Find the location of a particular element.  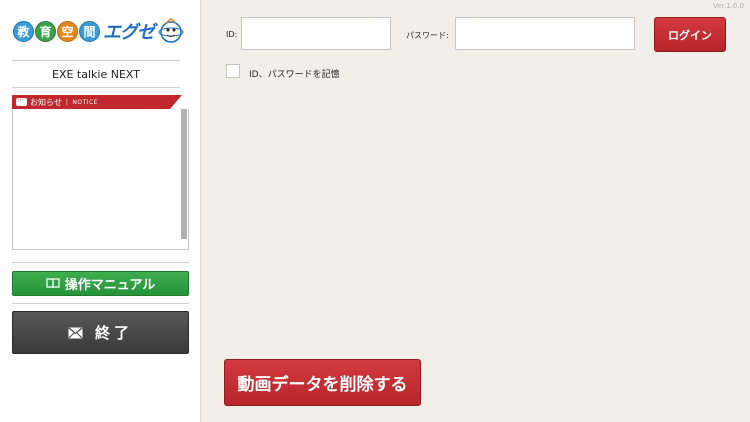

notice-header: お知らせ | NOTICE is located at coordinates (97, 101).